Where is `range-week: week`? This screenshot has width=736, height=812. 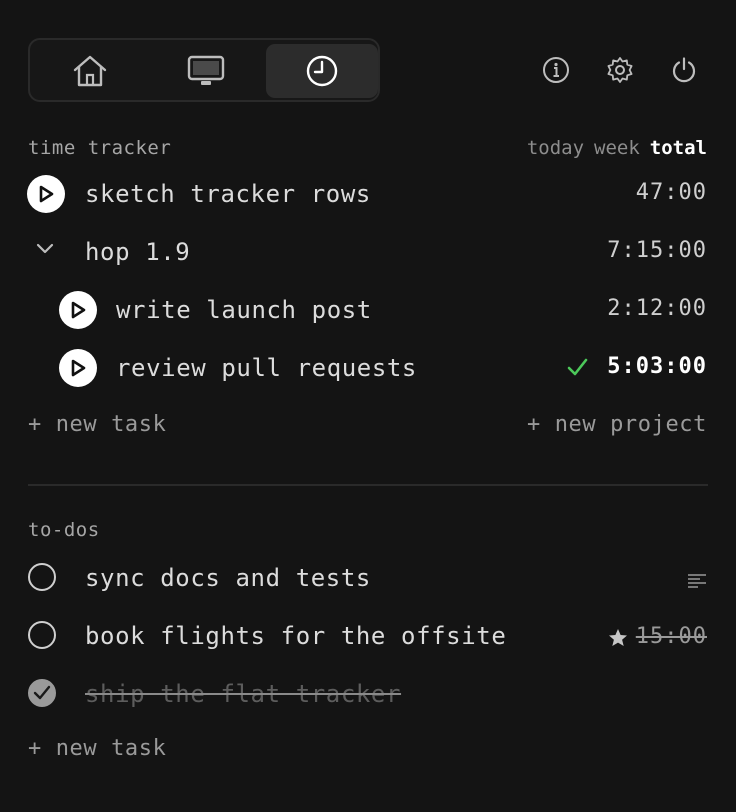
range-week: week is located at coordinates (617, 148).